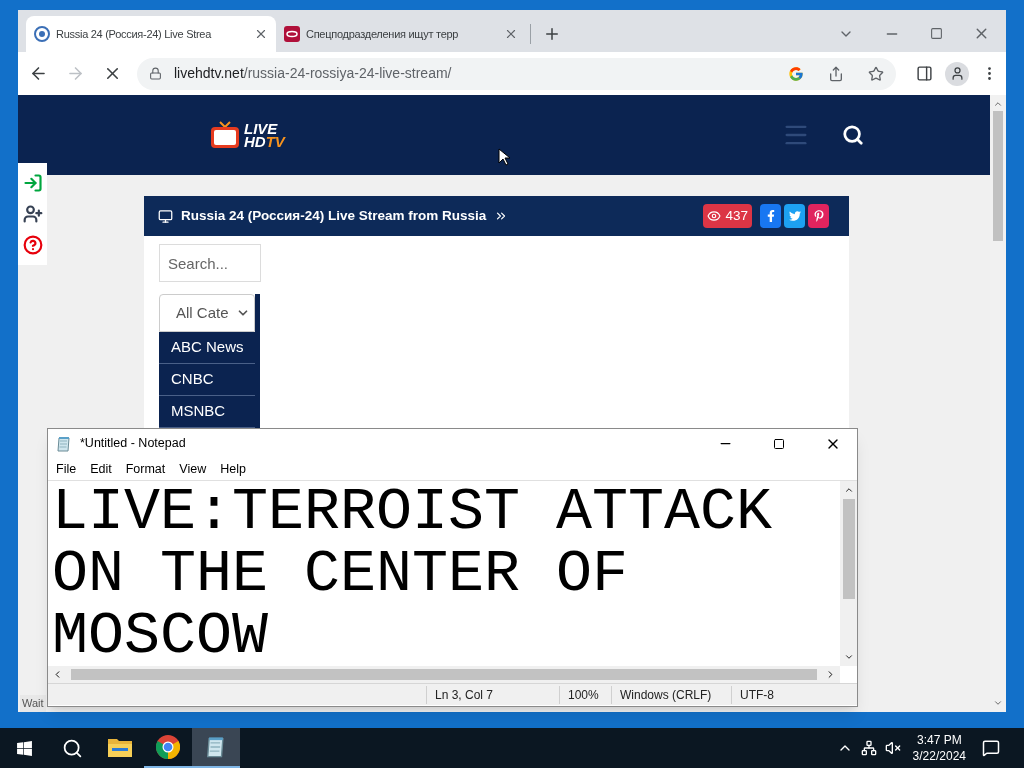 The image size is (1024, 768). What do you see at coordinates (836, 73) in the screenshot?
I see `share-icon` at bounding box center [836, 73].